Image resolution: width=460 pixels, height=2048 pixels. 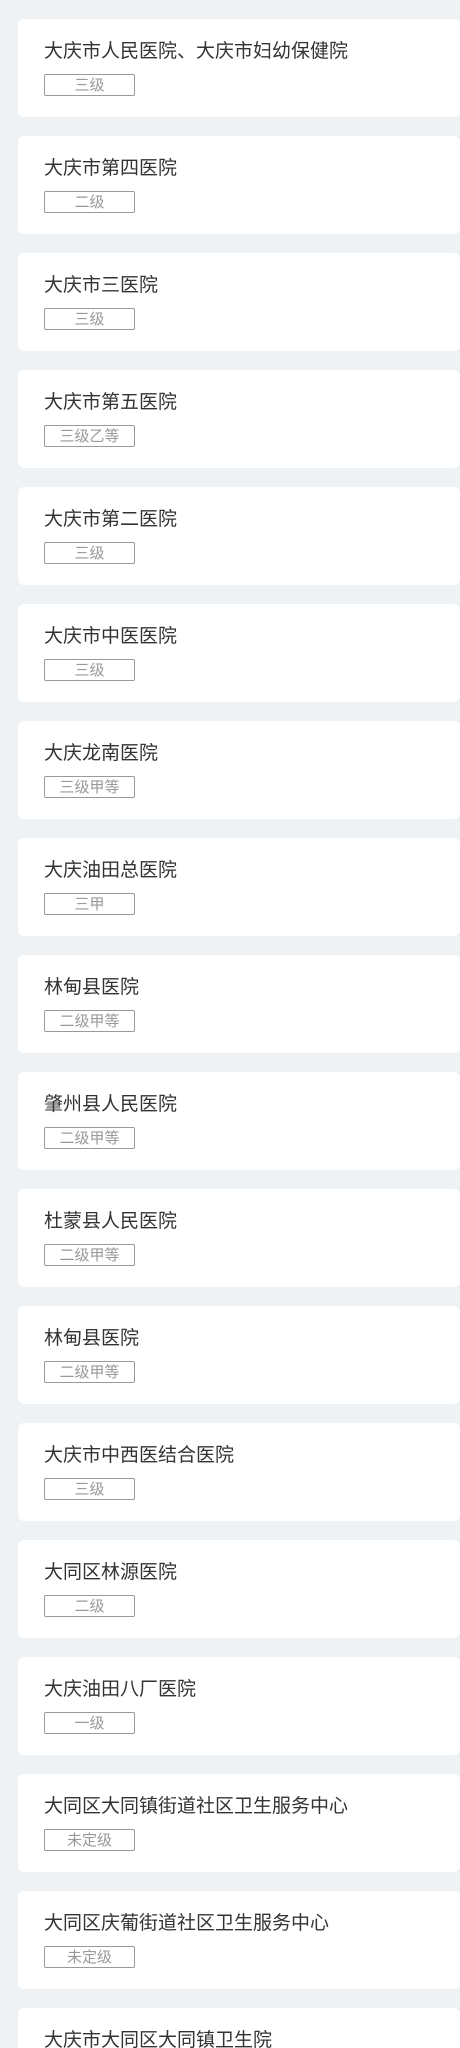 I want to click on hospital-level-badge: 一级, so click(x=89, y=1723).